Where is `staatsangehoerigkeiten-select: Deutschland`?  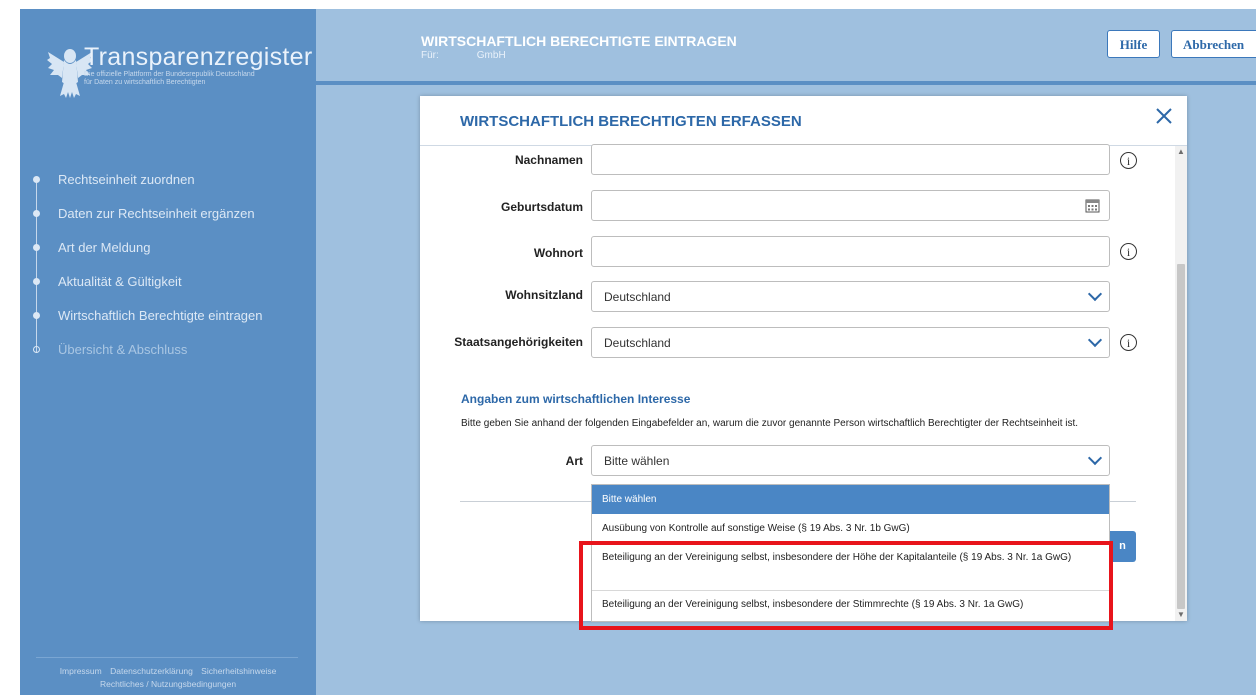 staatsangehoerigkeiten-select: Deutschland is located at coordinates (850, 342).